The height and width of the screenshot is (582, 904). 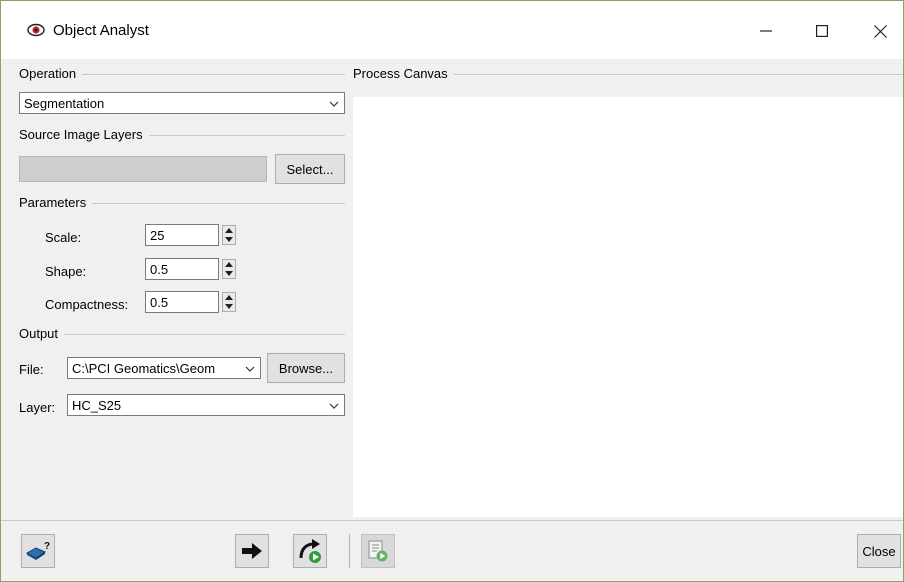 I want to click on close-icon, so click(x=880, y=31).